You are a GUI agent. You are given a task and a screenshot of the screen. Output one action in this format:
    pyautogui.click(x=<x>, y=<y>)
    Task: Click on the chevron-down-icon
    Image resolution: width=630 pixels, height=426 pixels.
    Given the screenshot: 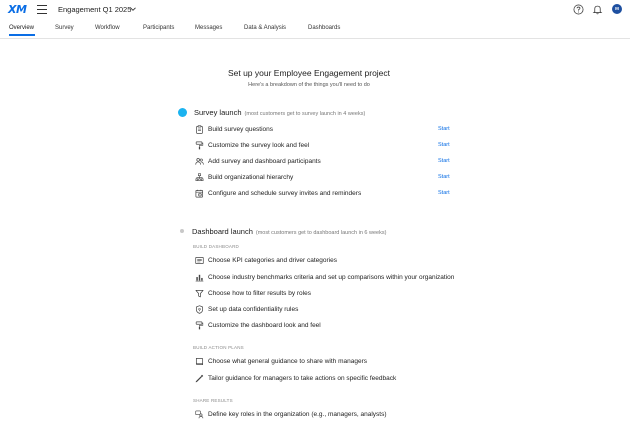 What is the action you would take?
    pyautogui.click(x=133, y=9)
    